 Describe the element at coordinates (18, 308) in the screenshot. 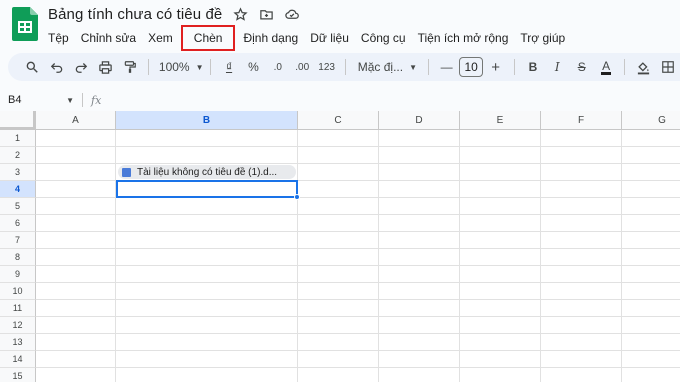

I see `row-header-11: 11` at that location.